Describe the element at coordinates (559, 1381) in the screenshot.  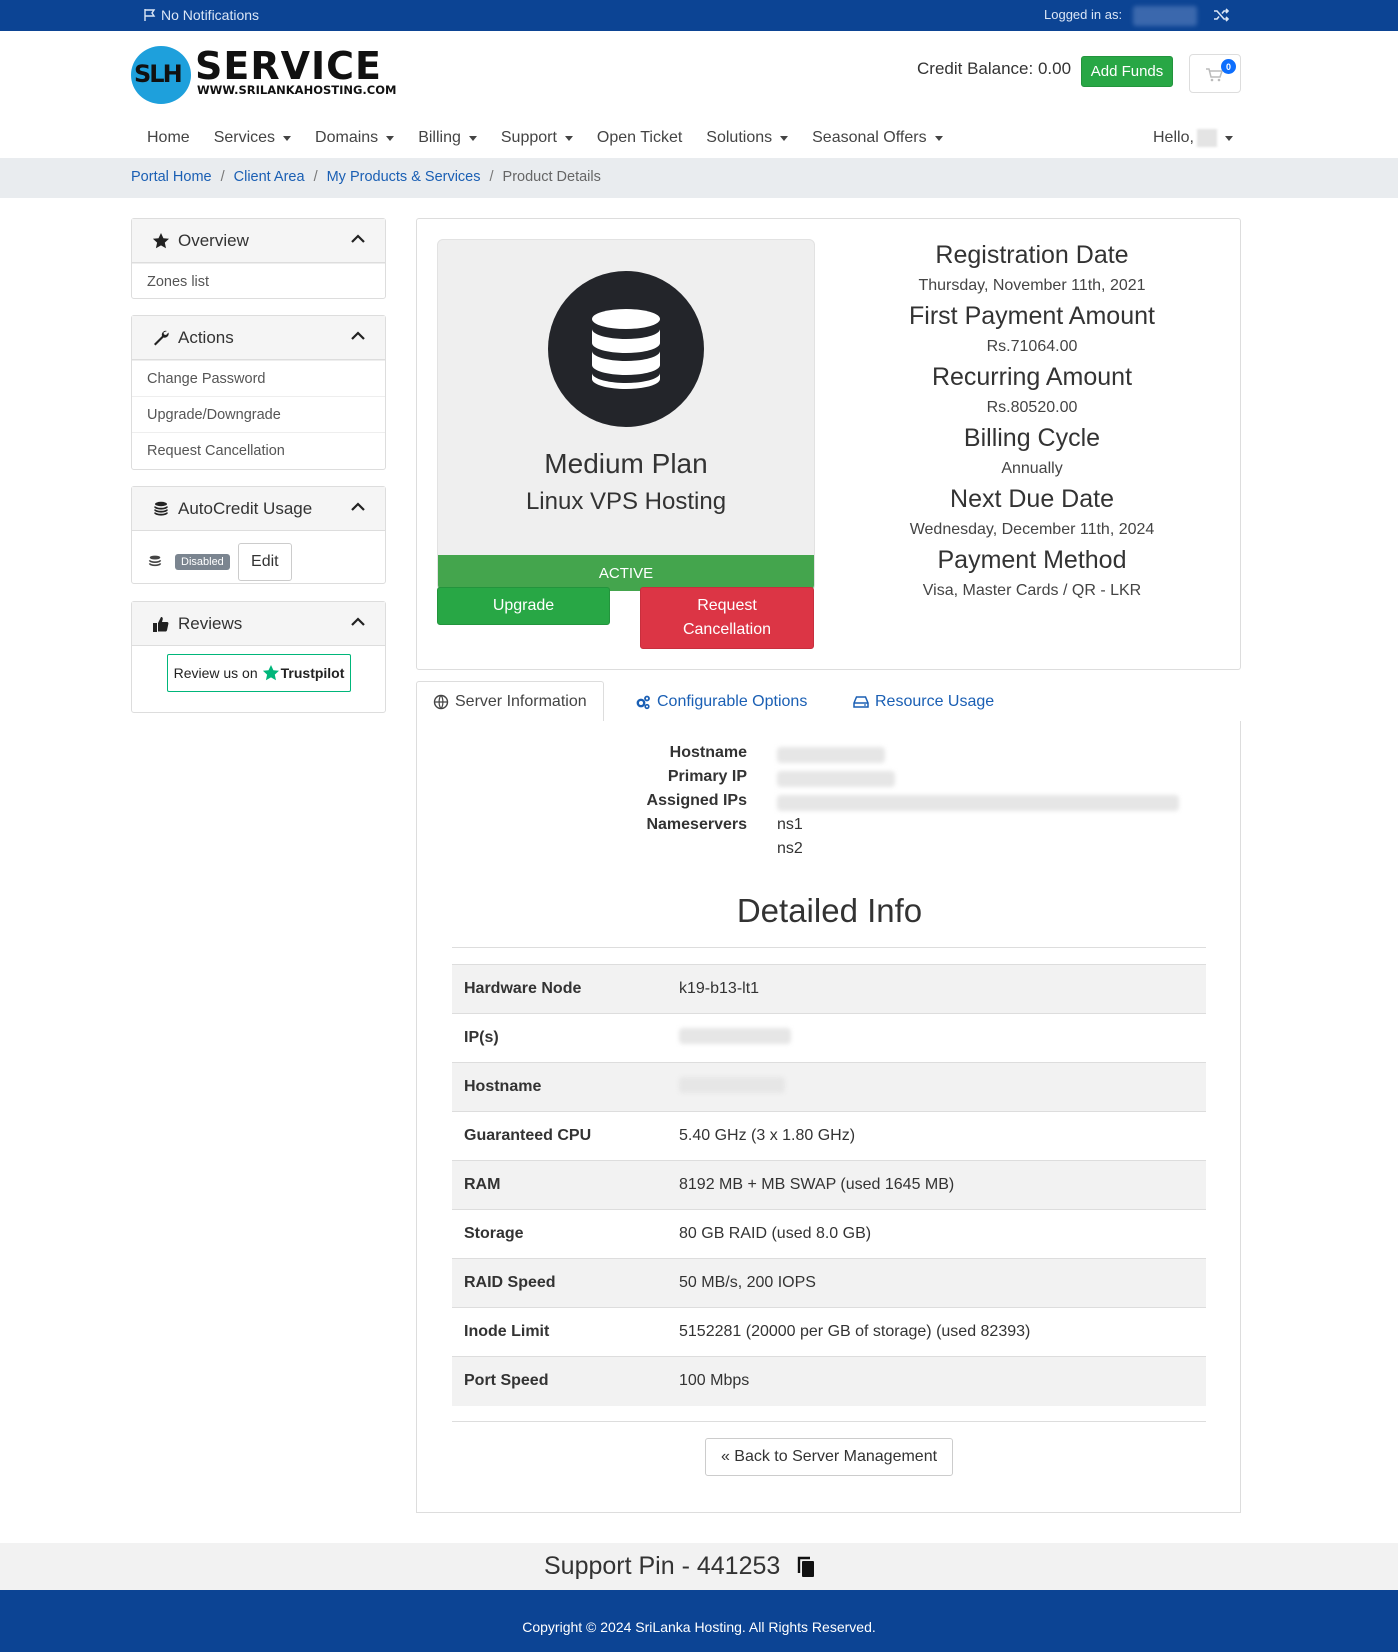
I see `detail-key: Port Speed` at that location.